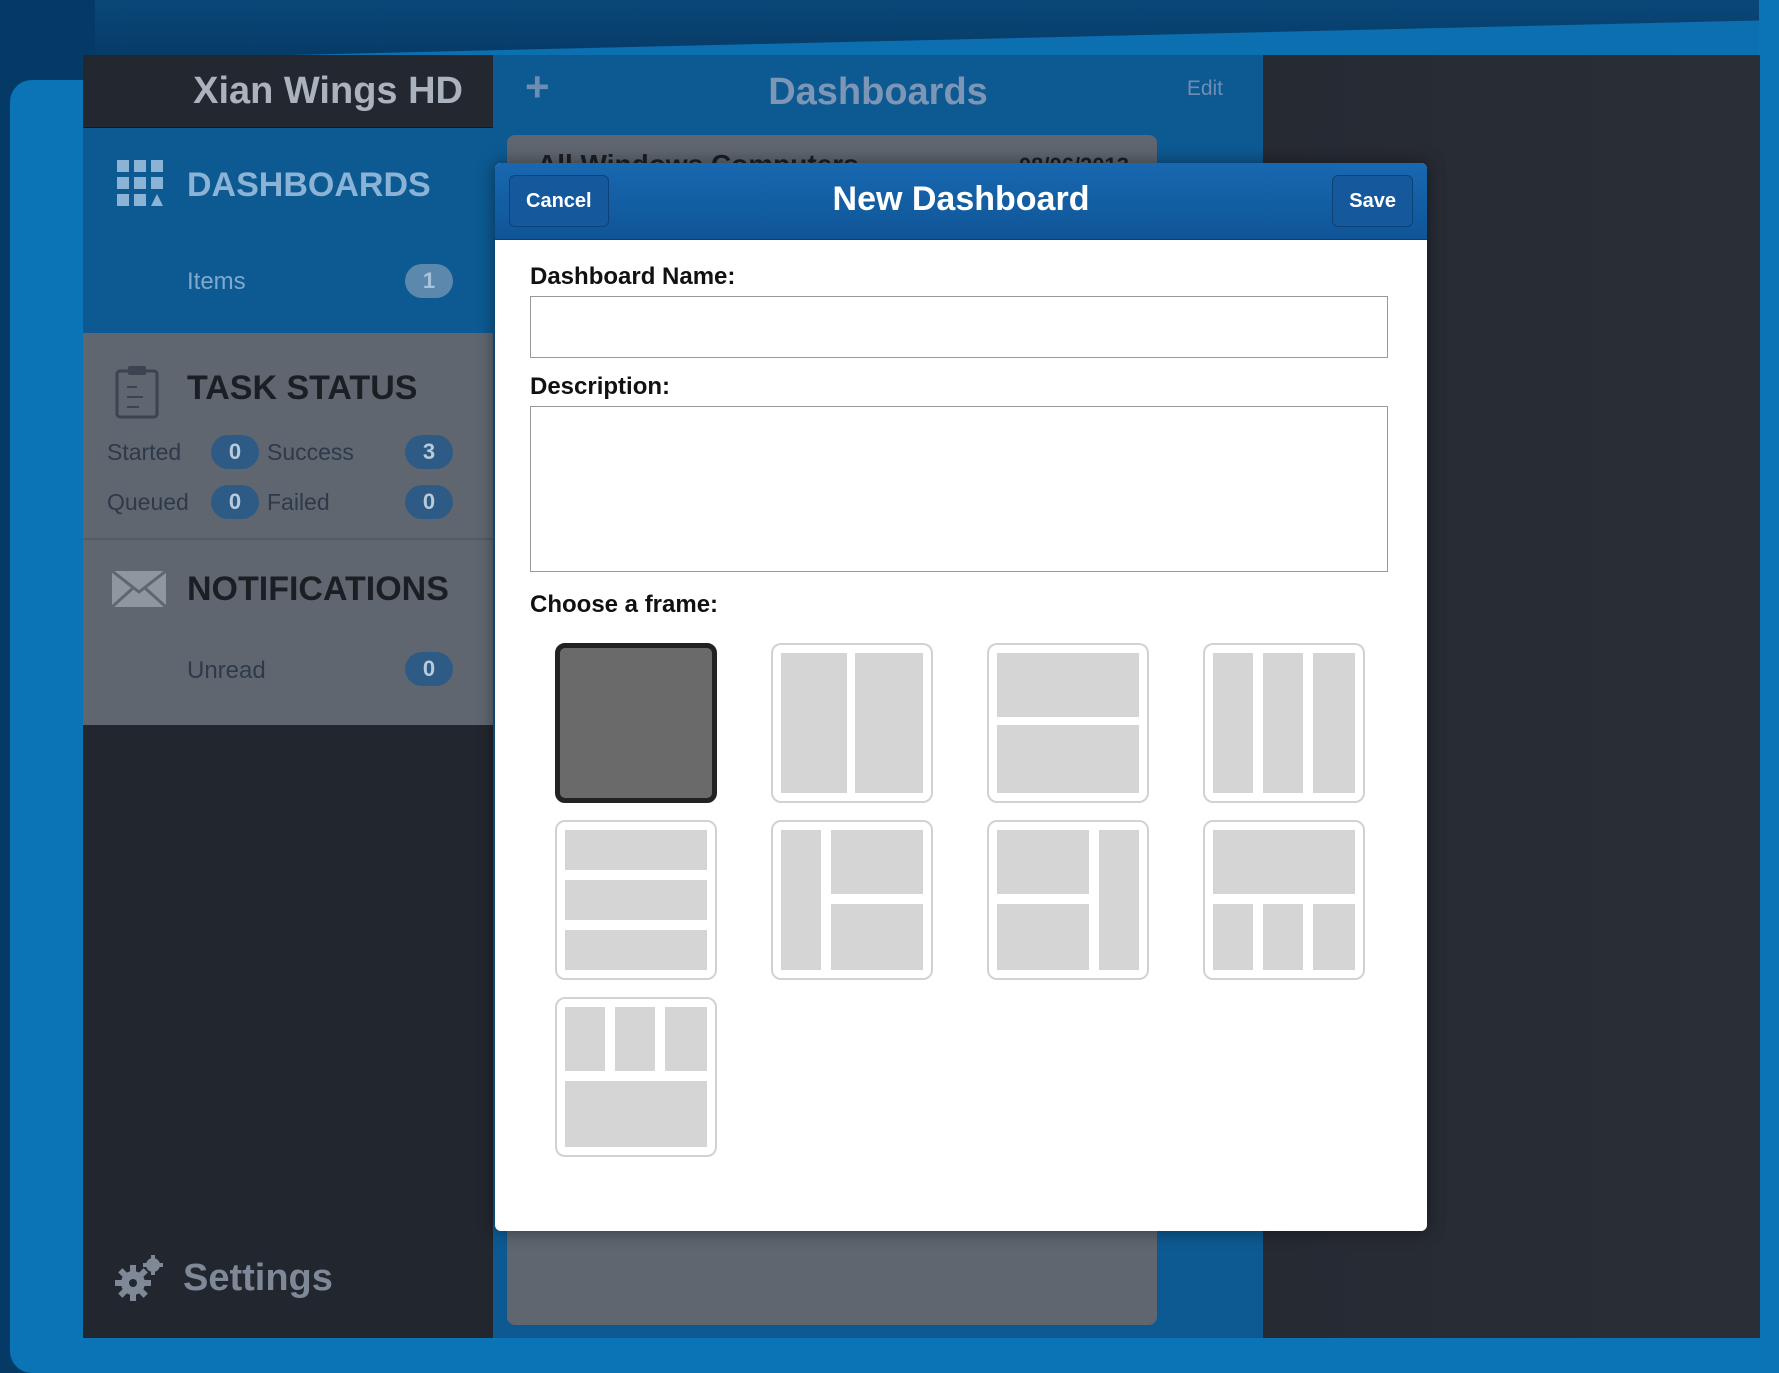  Describe the element at coordinates (636, 900) in the screenshot. I see `frame-option-three-rows` at that location.